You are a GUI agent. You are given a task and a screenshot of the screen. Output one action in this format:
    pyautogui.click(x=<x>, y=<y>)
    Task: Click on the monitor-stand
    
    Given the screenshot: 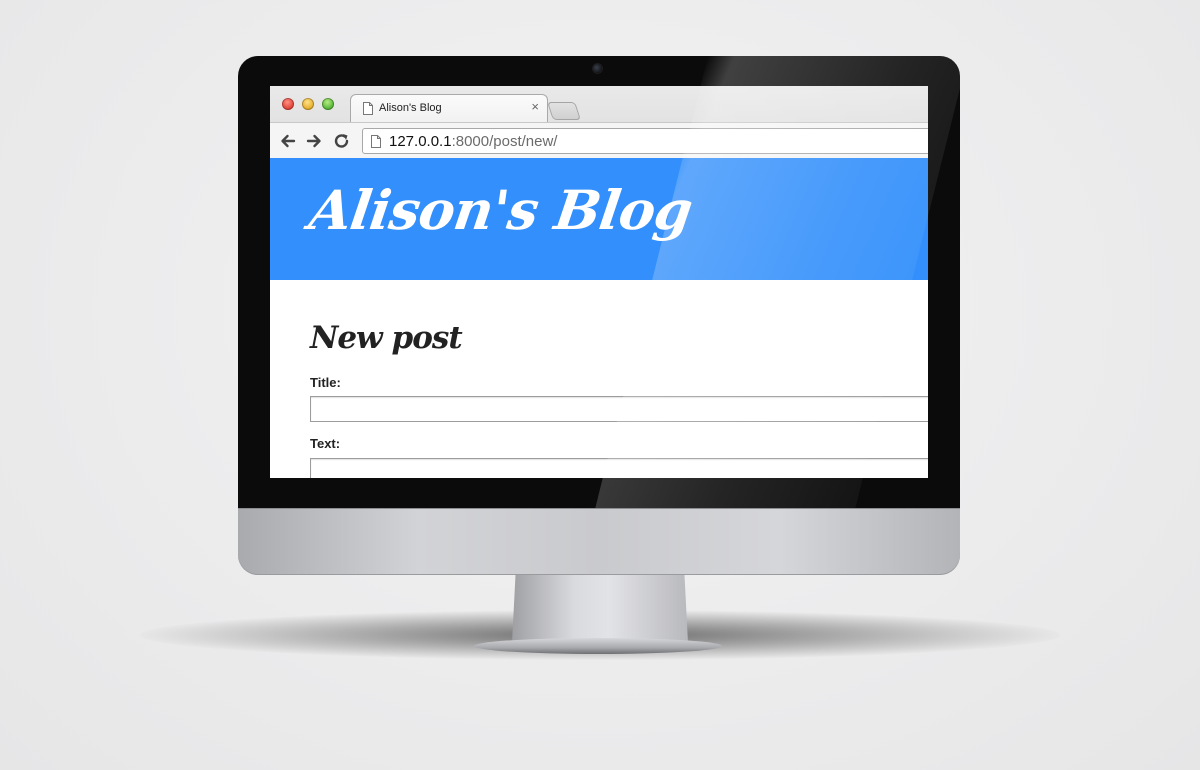 What is the action you would take?
    pyautogui.click(x=600, y=609)
    